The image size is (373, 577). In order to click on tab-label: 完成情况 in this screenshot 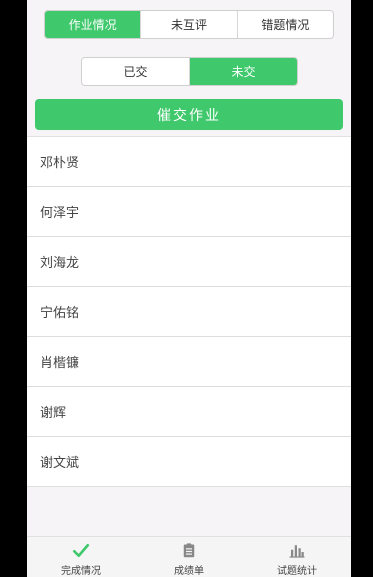, I will do `click(81, 571)`.